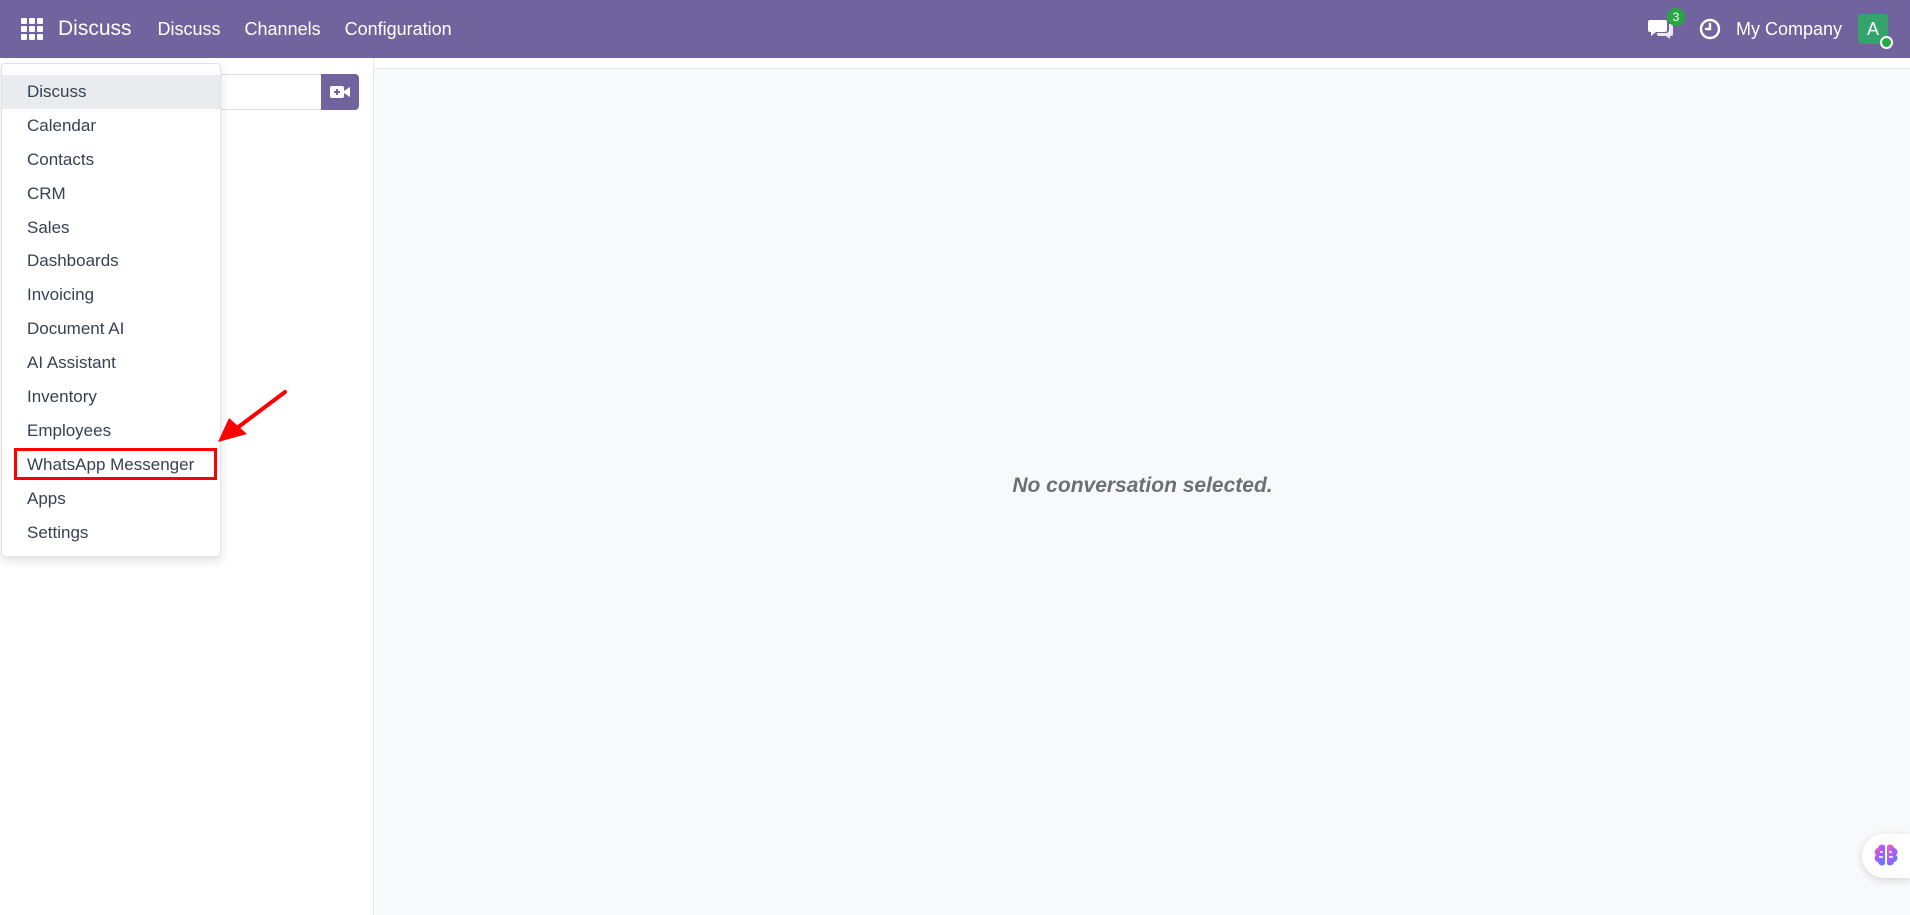 Image resolution: width=1910 pixels, height=915 pixels. Describe the element at coordinates (1789, 29) in the screenshot. I see `company-switcher: My Company` at that location.